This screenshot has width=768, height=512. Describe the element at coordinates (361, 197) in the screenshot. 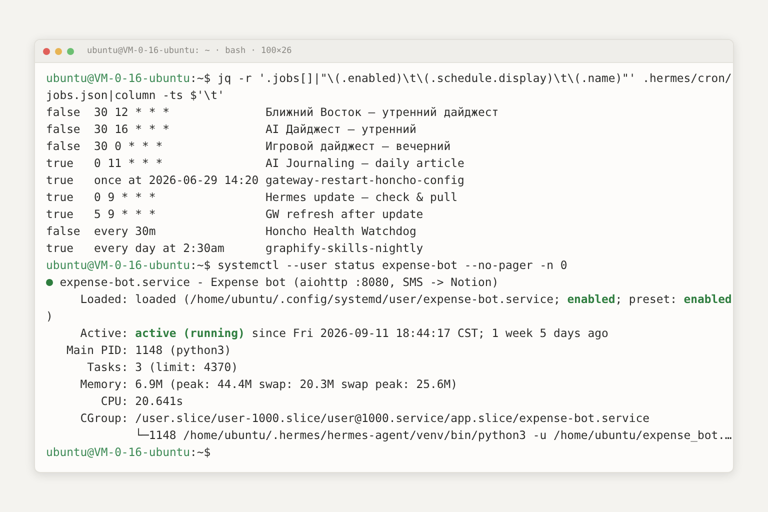

I see `job-name: Hermes update — check & pull` at that location.